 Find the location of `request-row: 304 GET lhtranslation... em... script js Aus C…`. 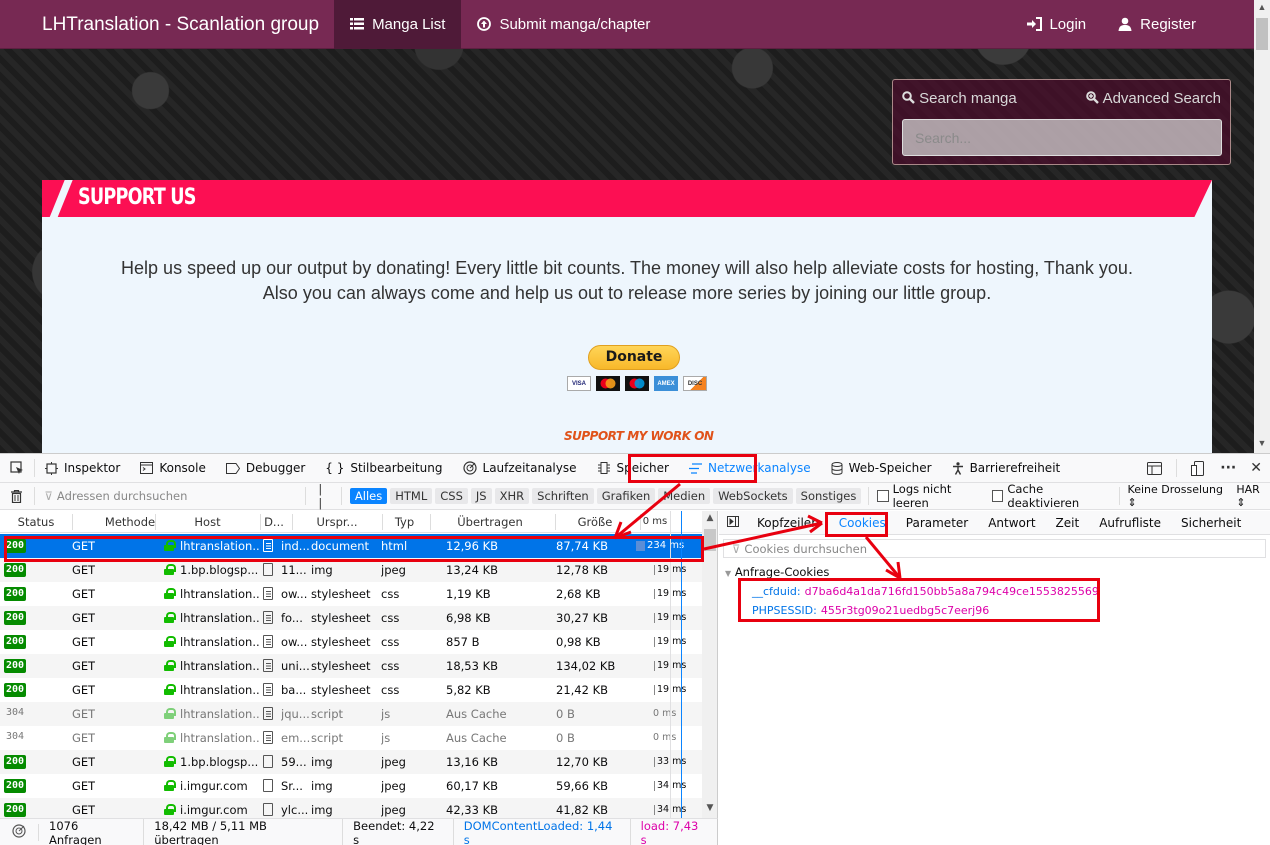

request-row: 304 GET lhtranslation... em... script js Aus C… is located at coordinates (351, 738).